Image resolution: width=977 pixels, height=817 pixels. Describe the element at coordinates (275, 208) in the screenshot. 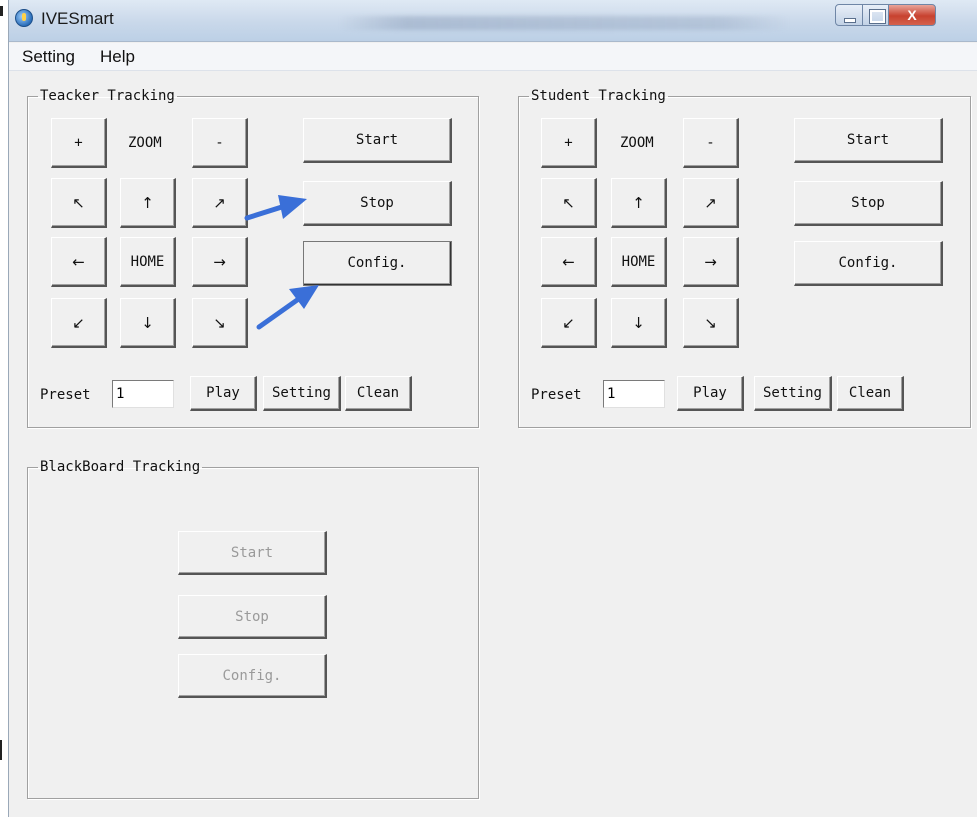

I see `annotation-arrow-stop` at that location.